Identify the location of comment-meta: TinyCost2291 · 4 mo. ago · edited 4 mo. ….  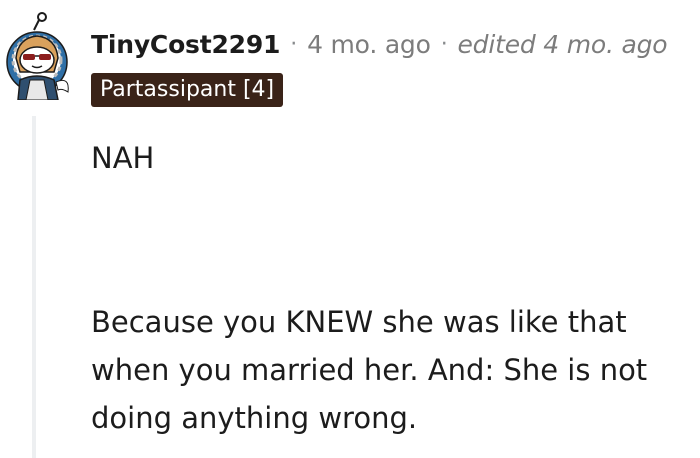
(379, 44).